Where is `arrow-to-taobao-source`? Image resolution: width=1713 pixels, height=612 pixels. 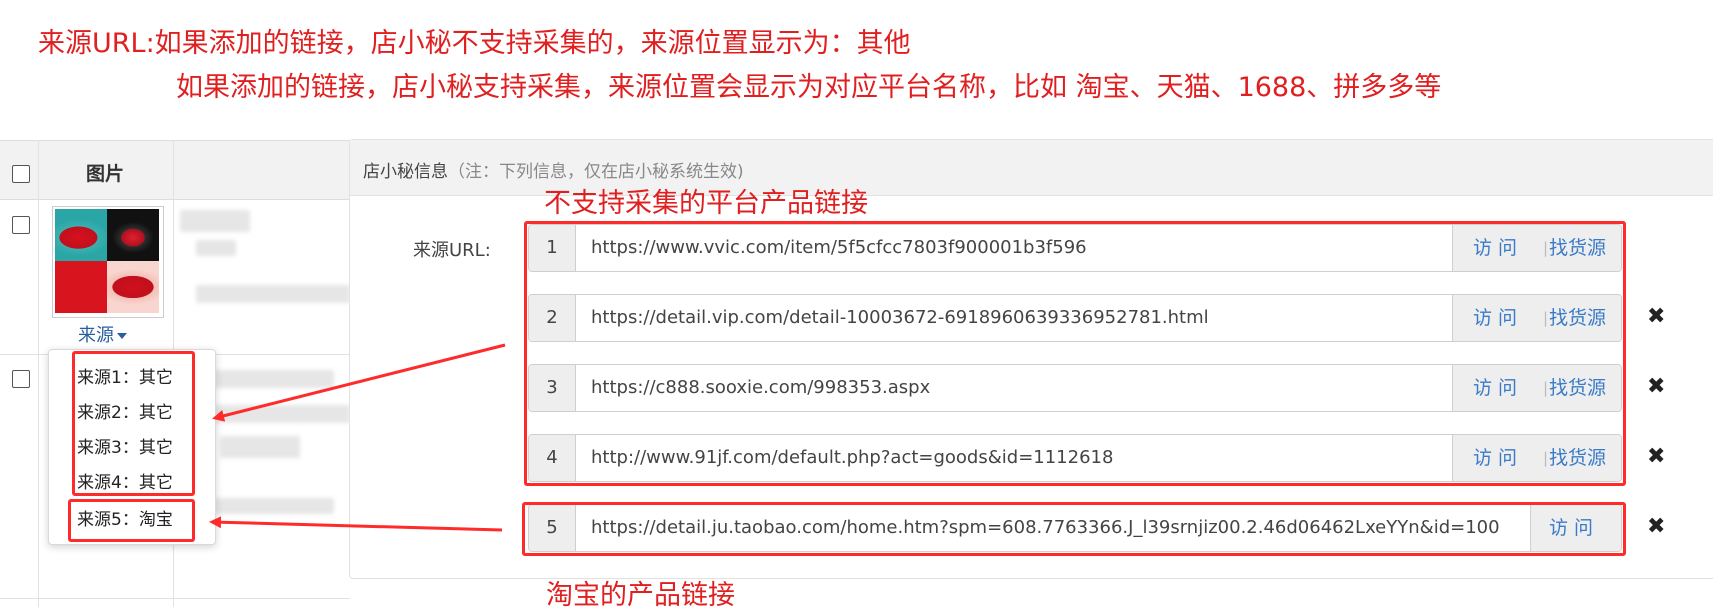
arrow-to-taobao-source is located at coordinates (356, 524).